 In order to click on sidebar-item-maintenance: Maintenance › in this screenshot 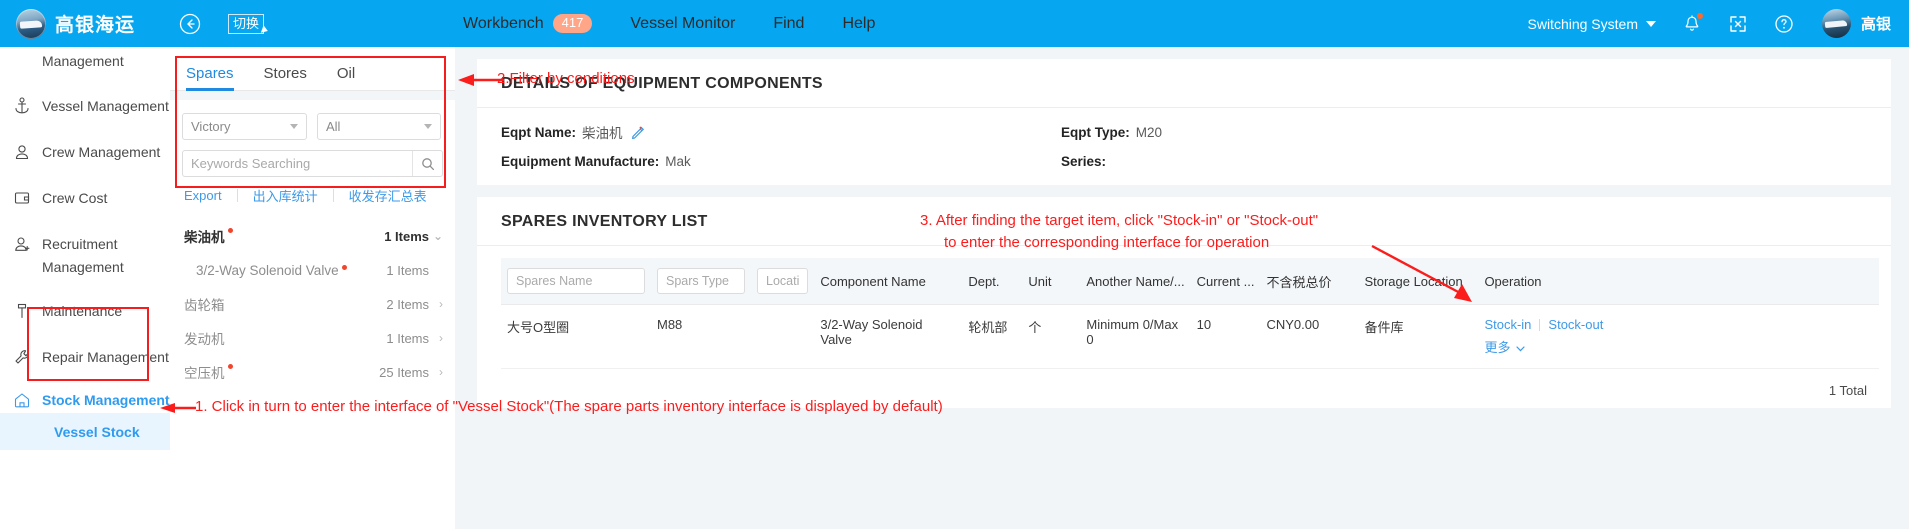, I will do `click(97, 310)`.